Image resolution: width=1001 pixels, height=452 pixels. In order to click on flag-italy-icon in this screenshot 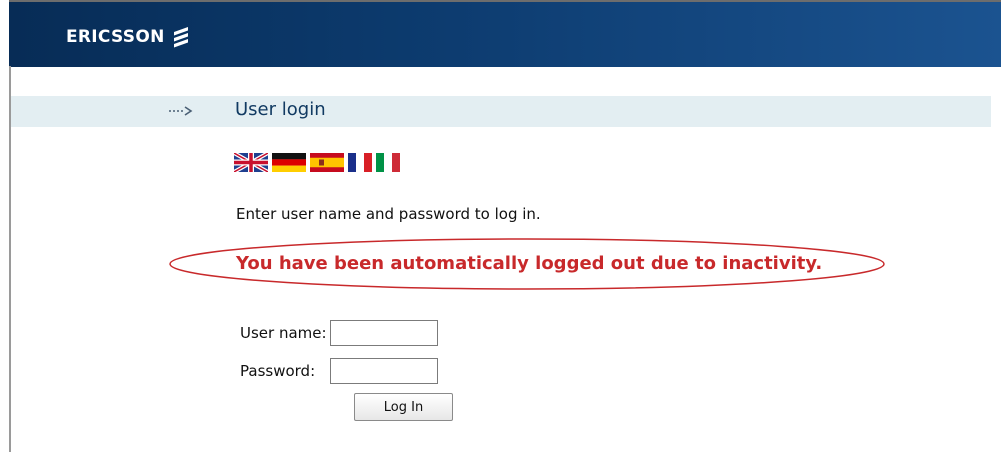, I will do `click(388, 162)`.